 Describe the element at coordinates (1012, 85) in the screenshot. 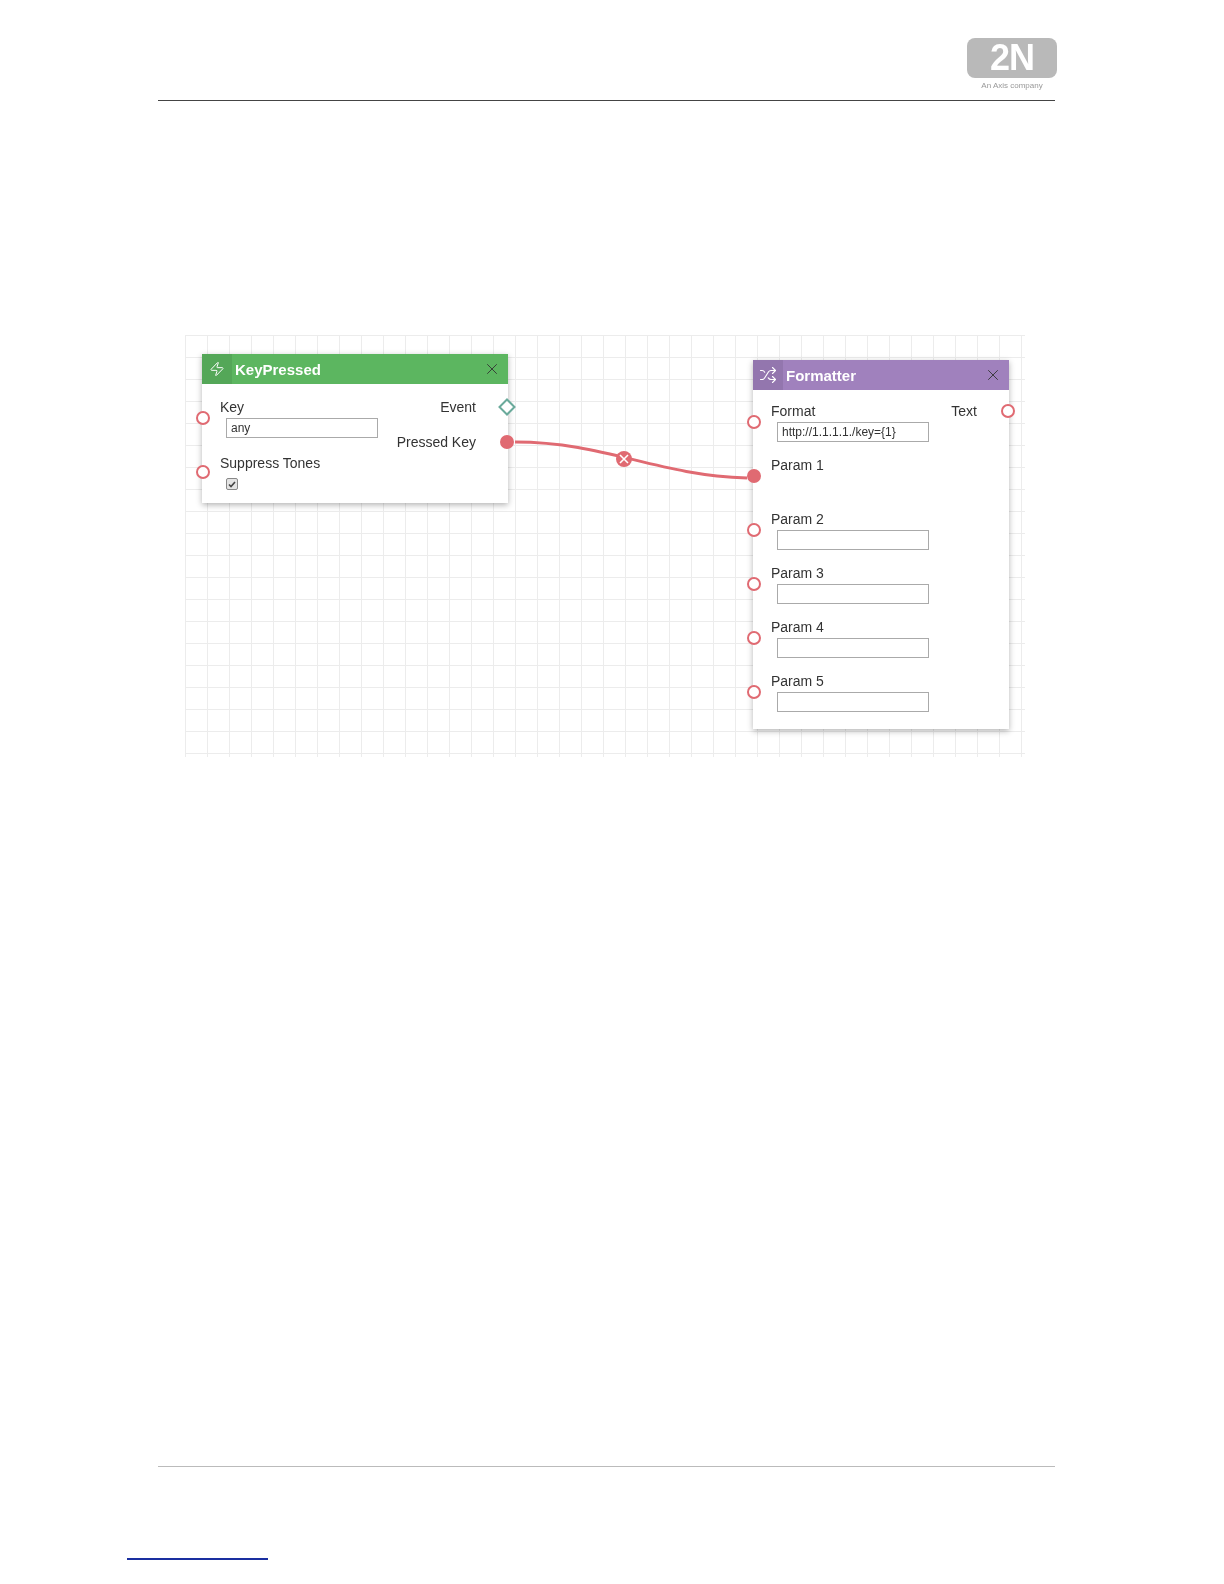

I see `logo-tagline: An Axis company` at that location.